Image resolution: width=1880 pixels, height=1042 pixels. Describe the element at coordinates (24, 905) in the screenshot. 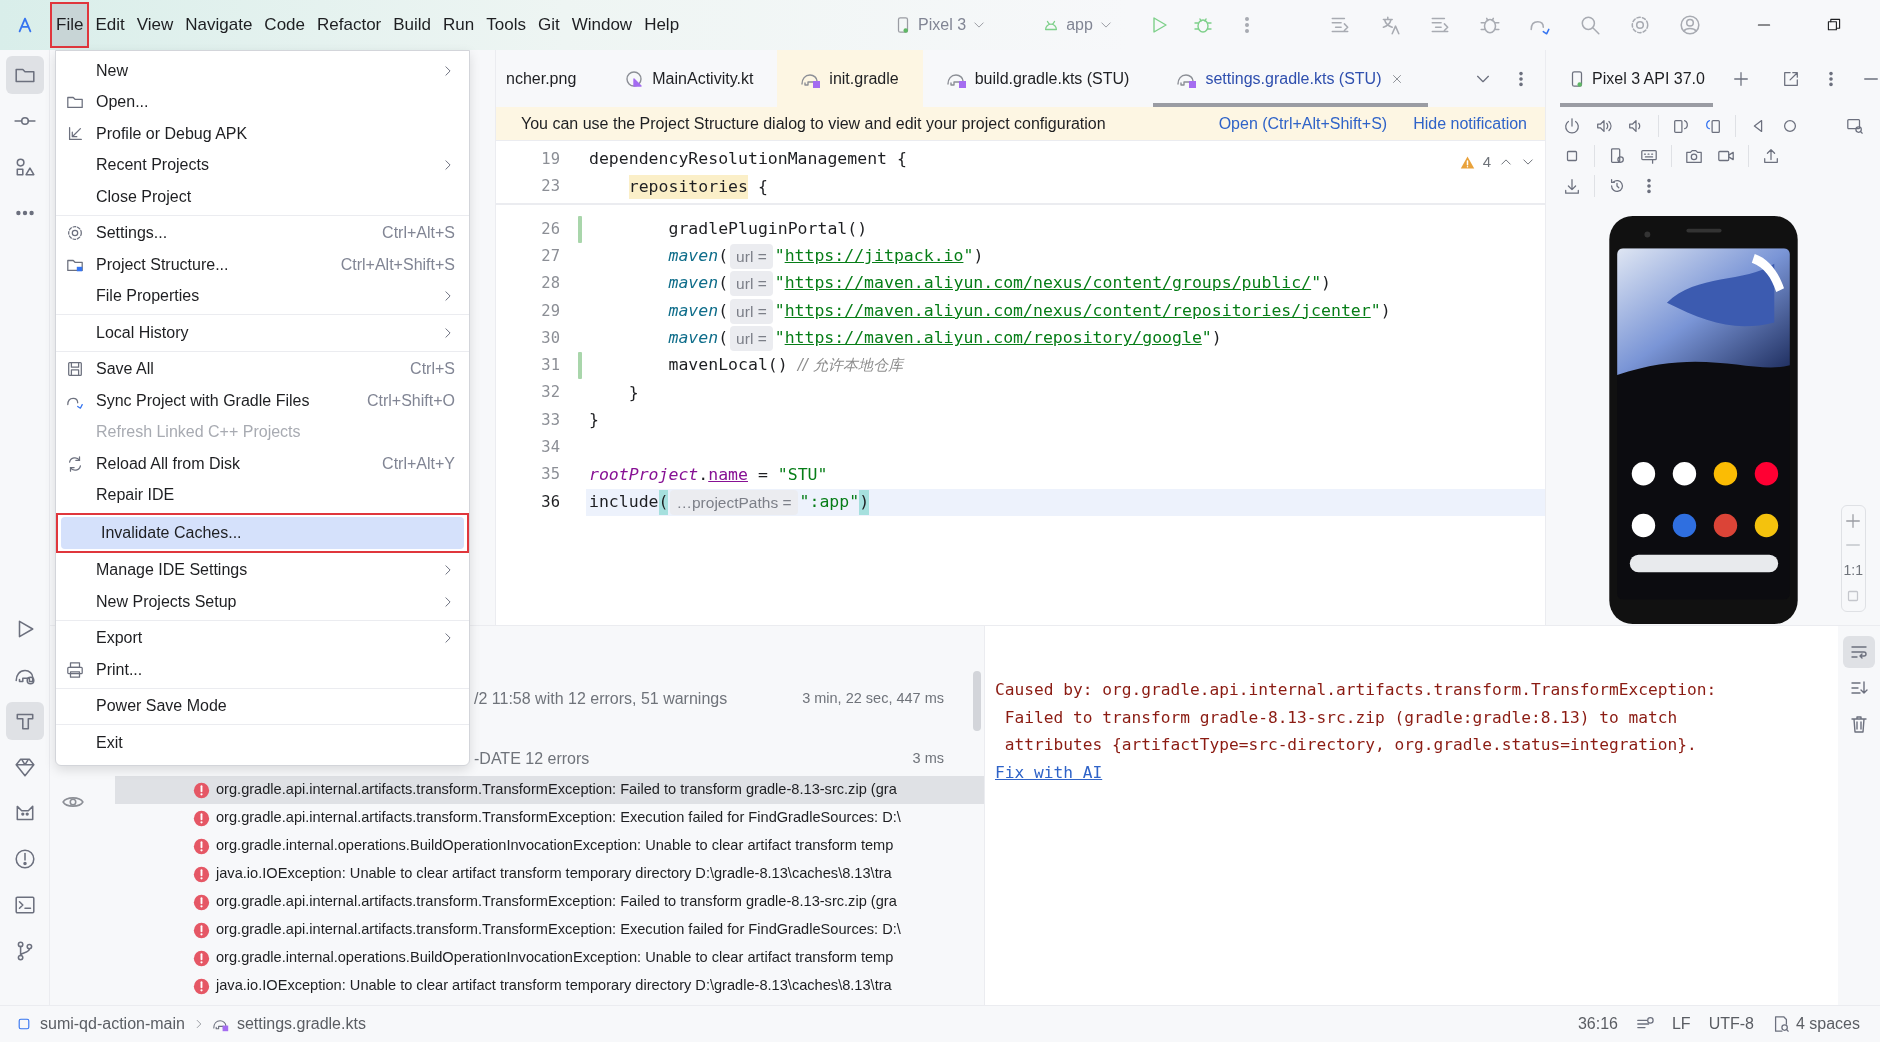

I see `terminal-icon` at that location.